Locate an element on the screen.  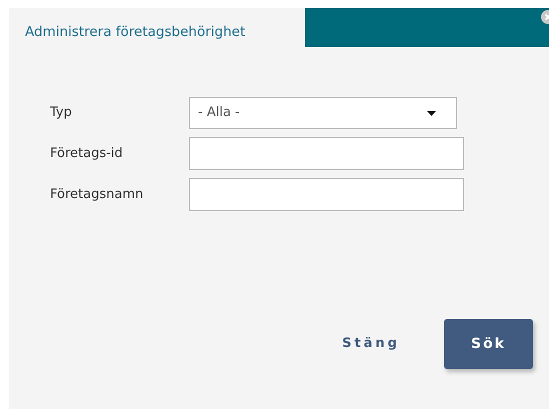
dialog-title: Administrera företagsbehörighet is located at coordinates (135, 32).